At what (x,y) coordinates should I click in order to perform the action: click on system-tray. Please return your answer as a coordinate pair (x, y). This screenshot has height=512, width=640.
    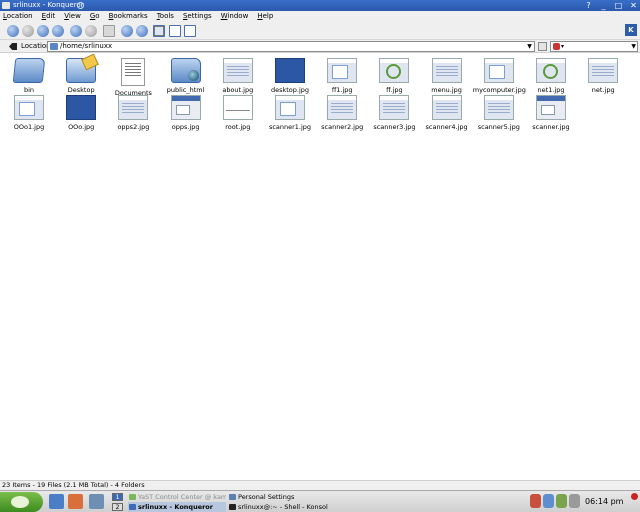
    Looking at the image, I should click on (555, 501).